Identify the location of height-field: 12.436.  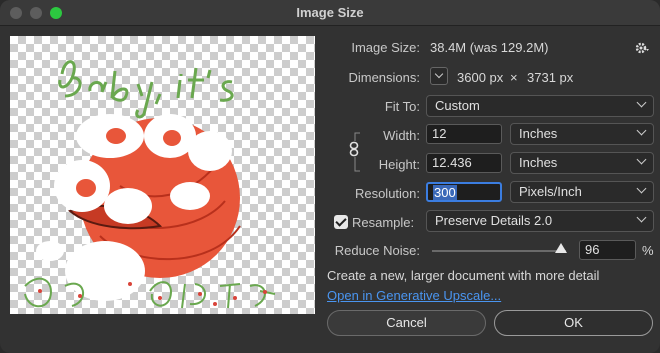
(464, 163).